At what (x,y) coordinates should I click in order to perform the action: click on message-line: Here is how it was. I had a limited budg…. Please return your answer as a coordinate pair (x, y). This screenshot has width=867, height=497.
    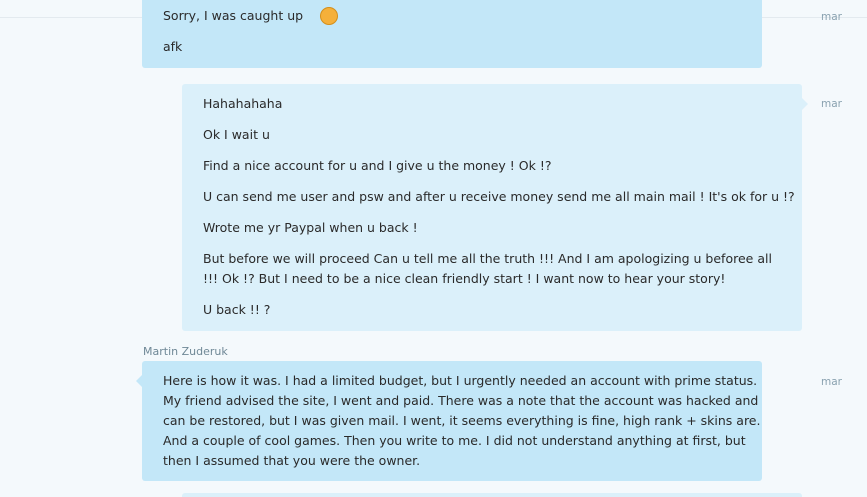
    Looking at the image, I should click on (460, 380).